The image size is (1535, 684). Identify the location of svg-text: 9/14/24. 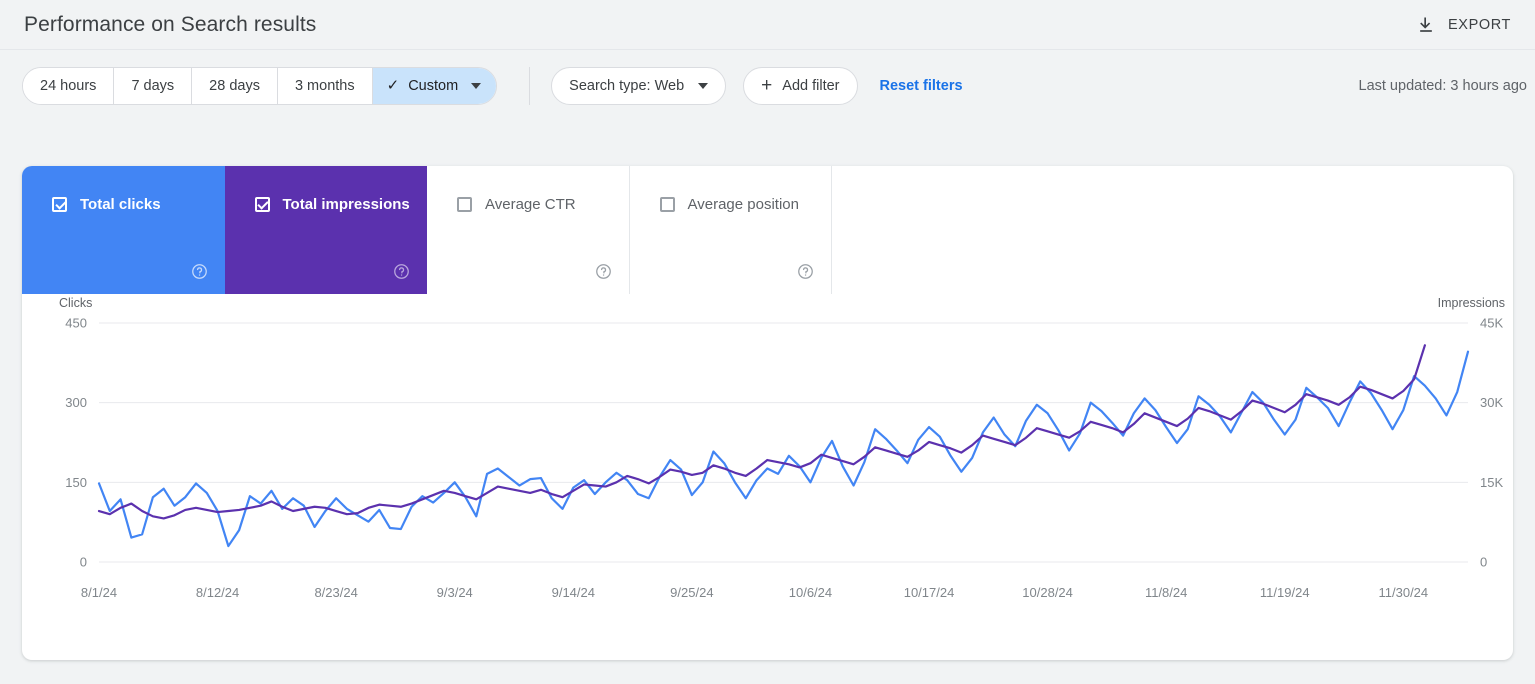
(573, 592).